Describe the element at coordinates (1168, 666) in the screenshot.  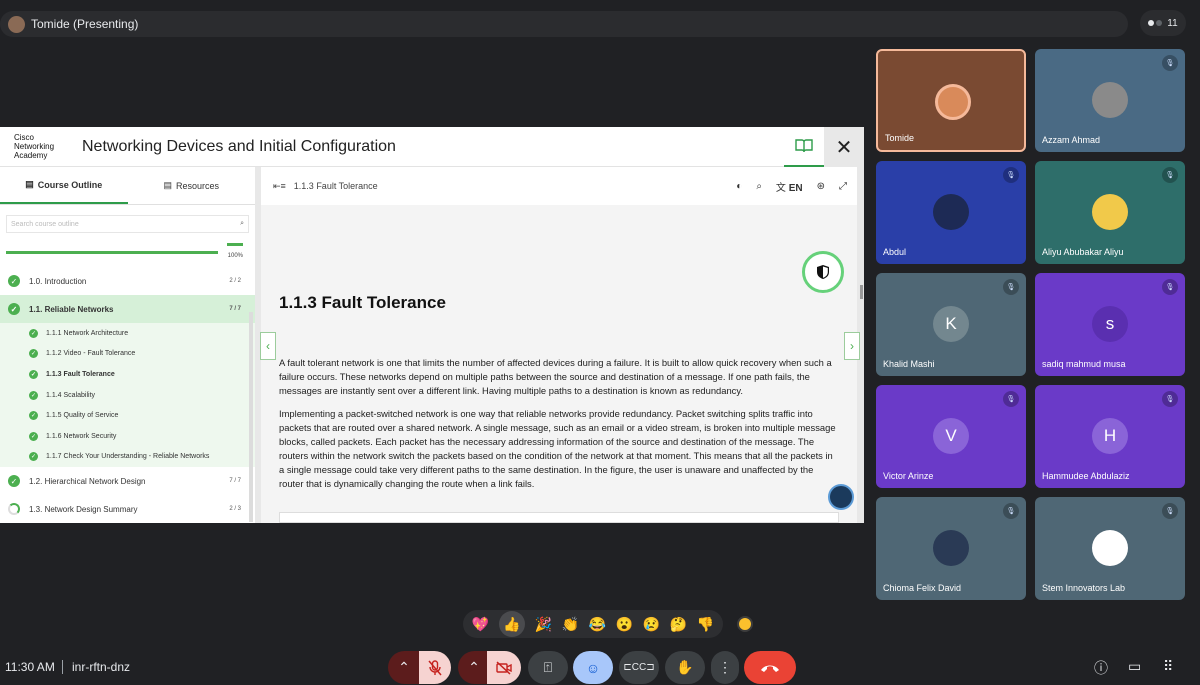
I see `activities-icon: ⠿` at that location.